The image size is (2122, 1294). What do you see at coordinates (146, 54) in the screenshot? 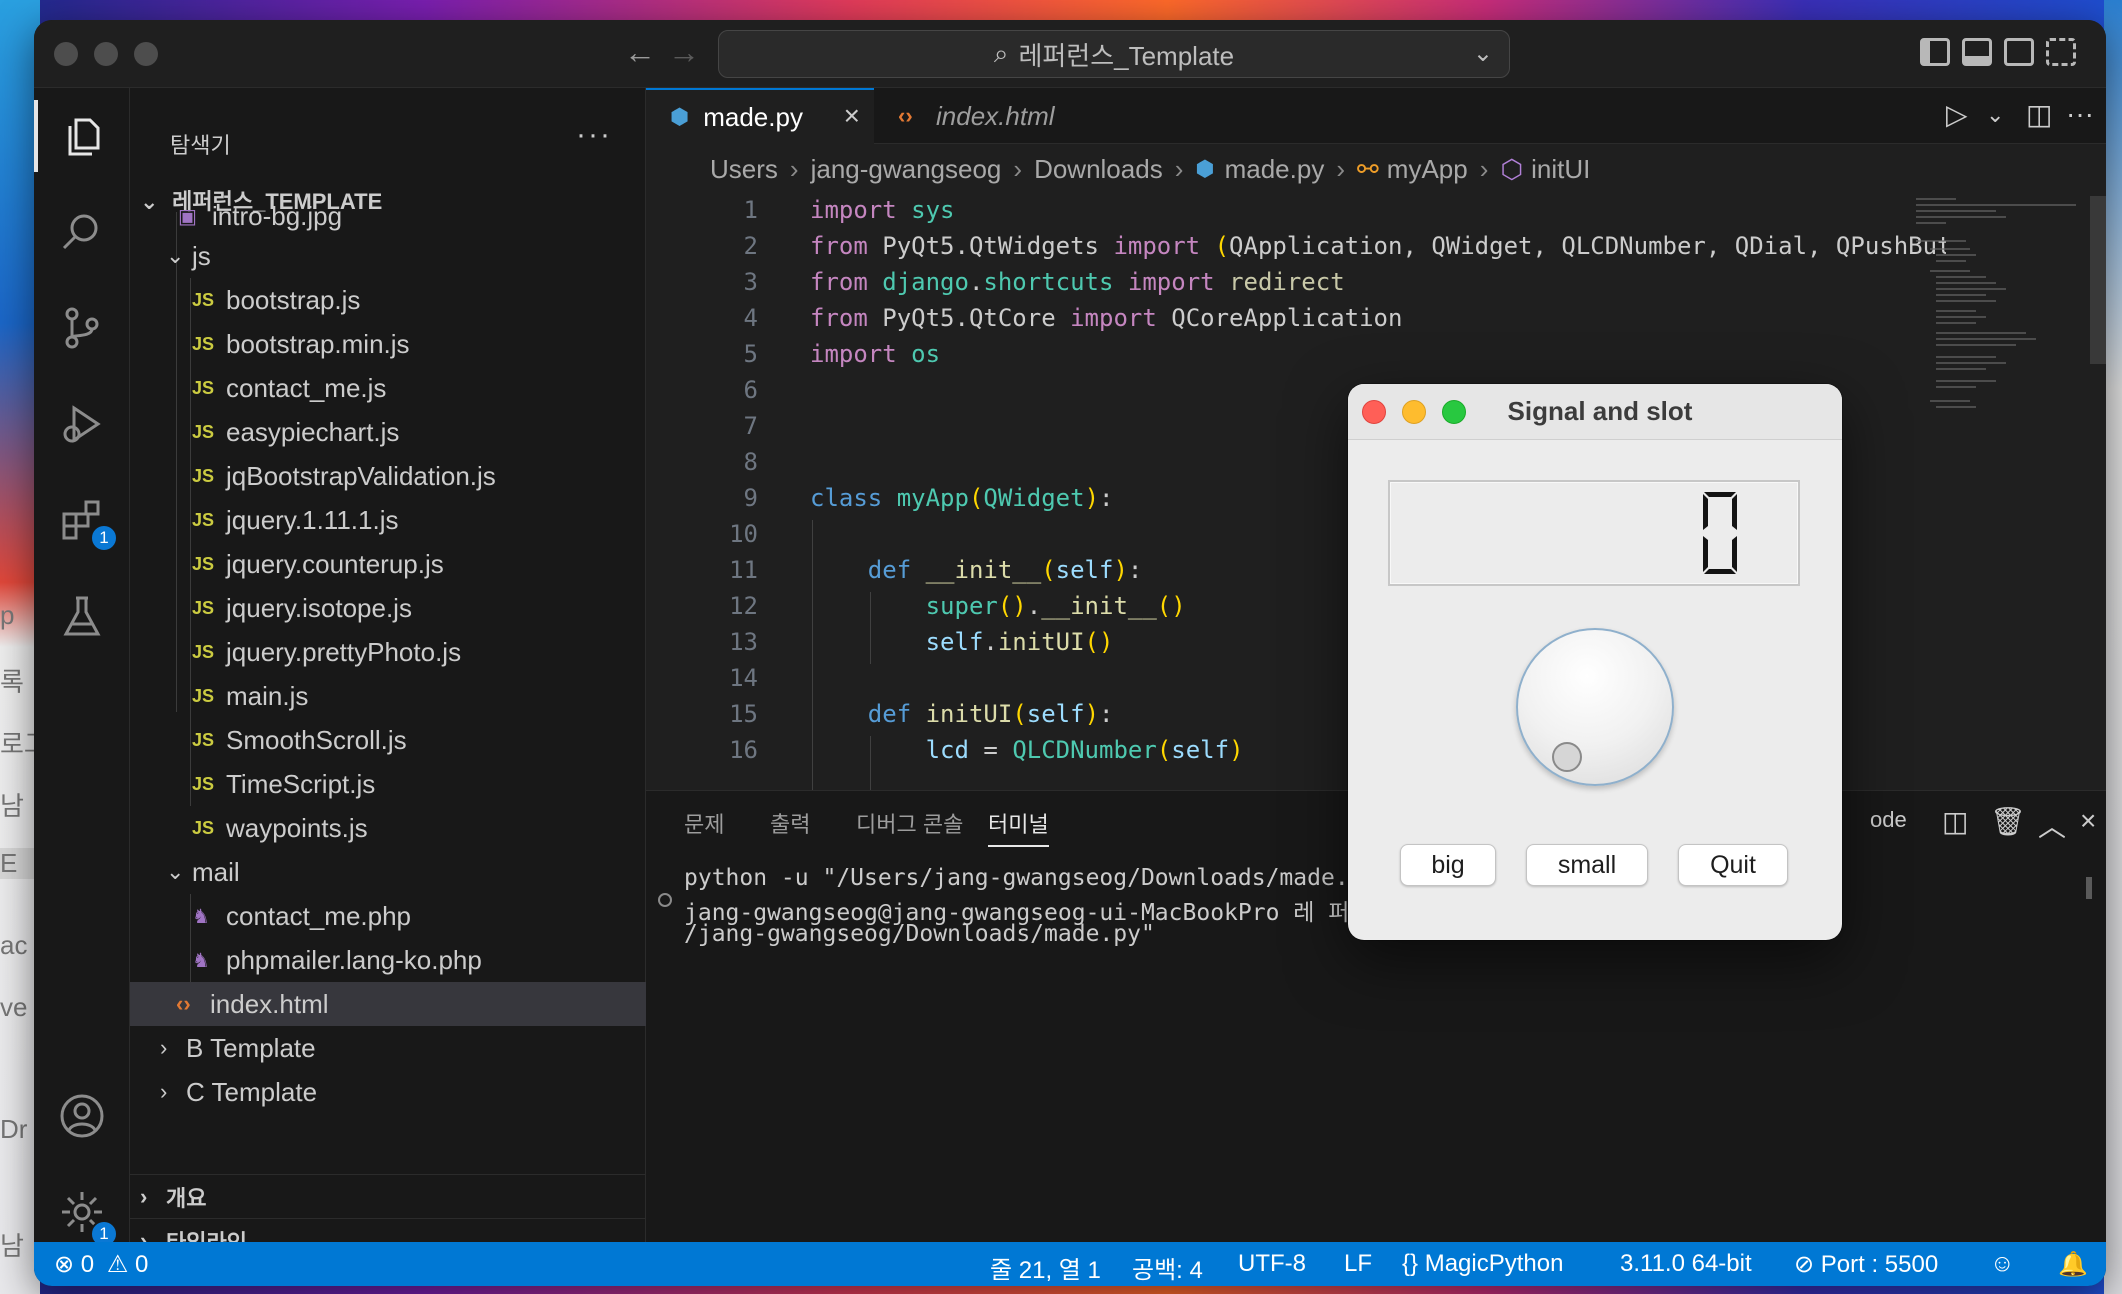
I see `zoom-window-button` at bounding box center [146, 54].